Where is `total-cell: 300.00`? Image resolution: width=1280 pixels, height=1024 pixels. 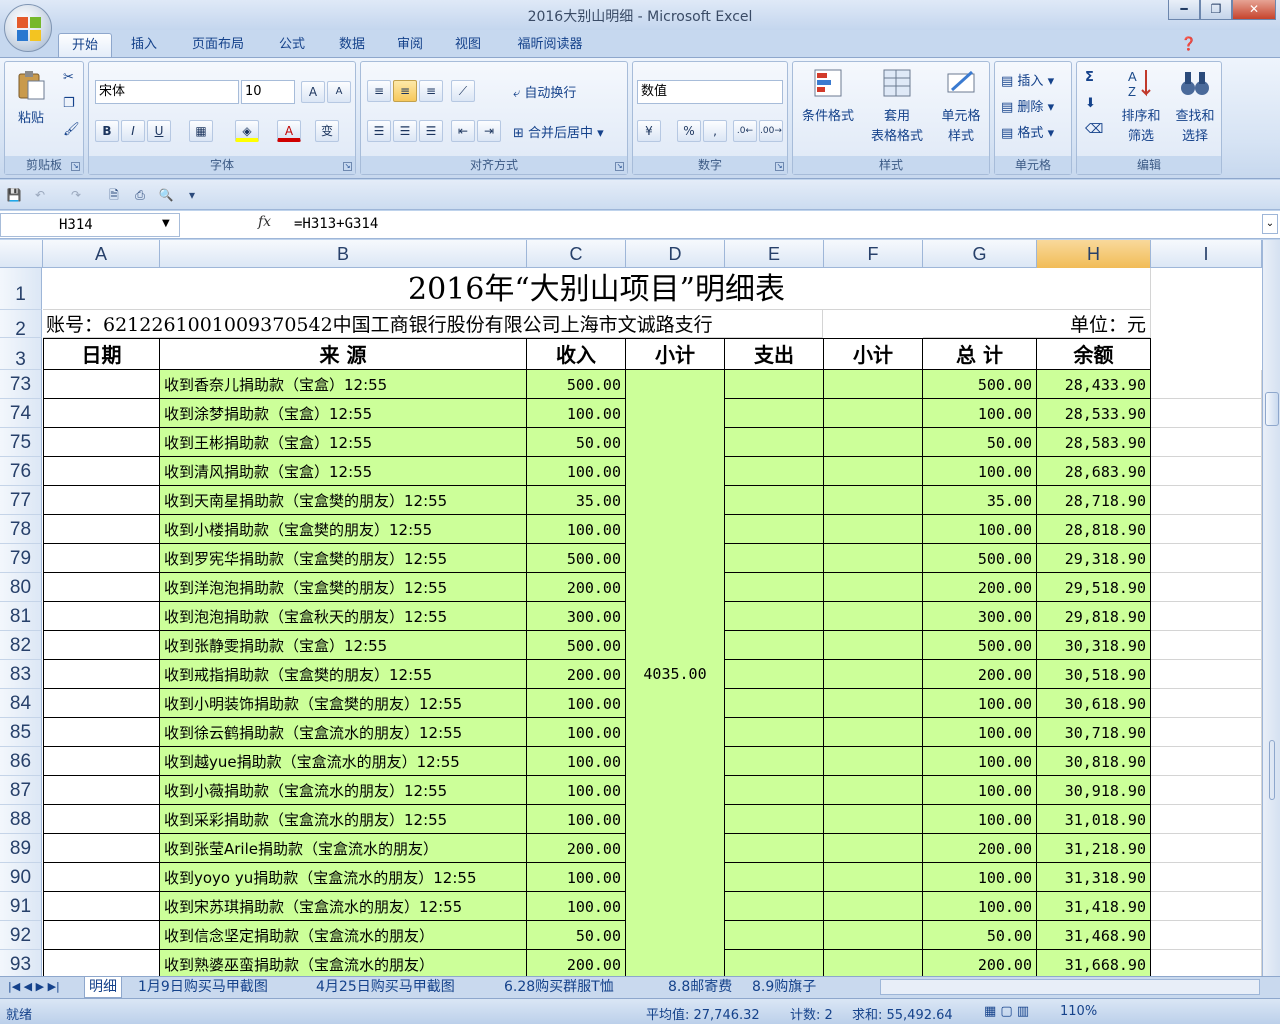
total-cell: 300.00 is located at coordinates (980, 616).